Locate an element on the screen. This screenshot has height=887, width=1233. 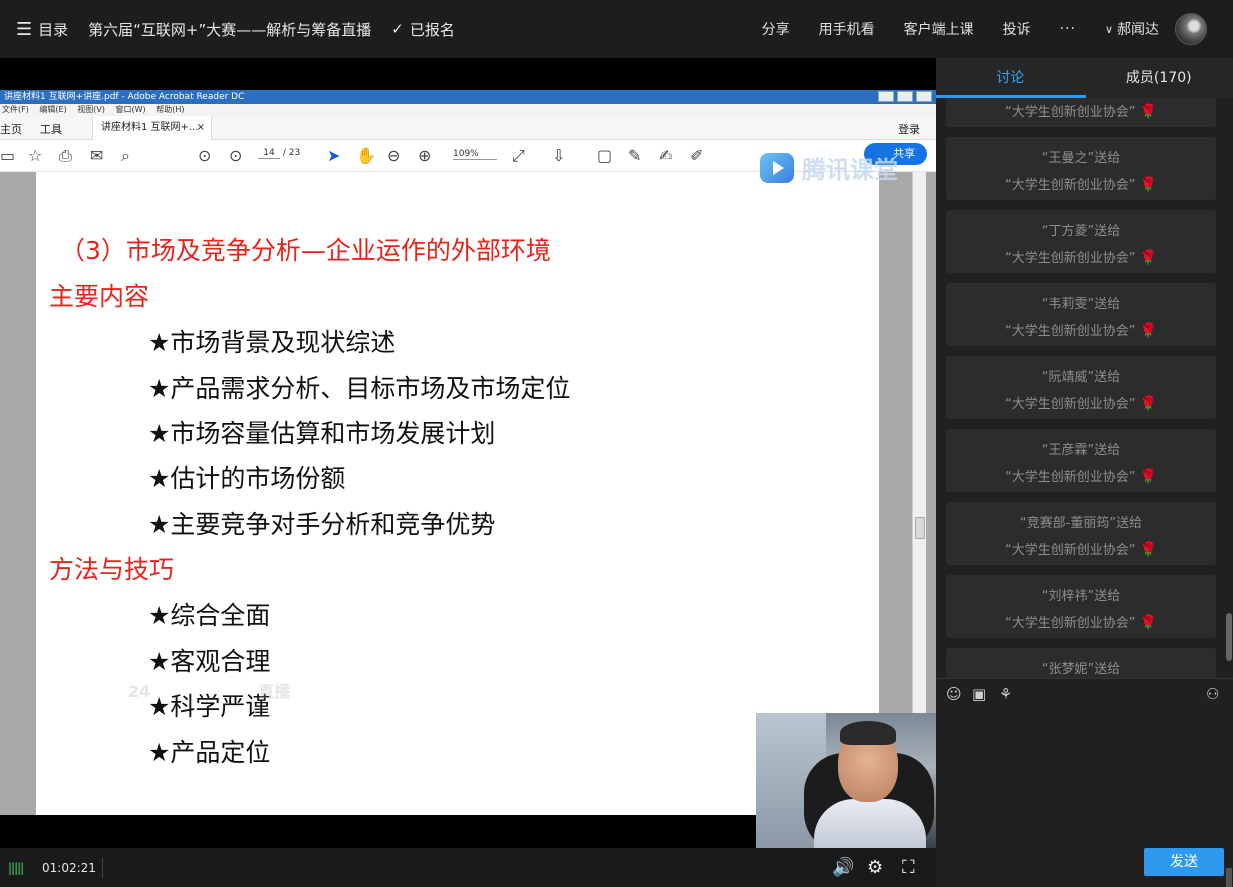
acrobat-menubar: 文件(F) 编辑(E) 视图(V) 窗口(W) 帮助(H) is located at coordinates (468, 110).